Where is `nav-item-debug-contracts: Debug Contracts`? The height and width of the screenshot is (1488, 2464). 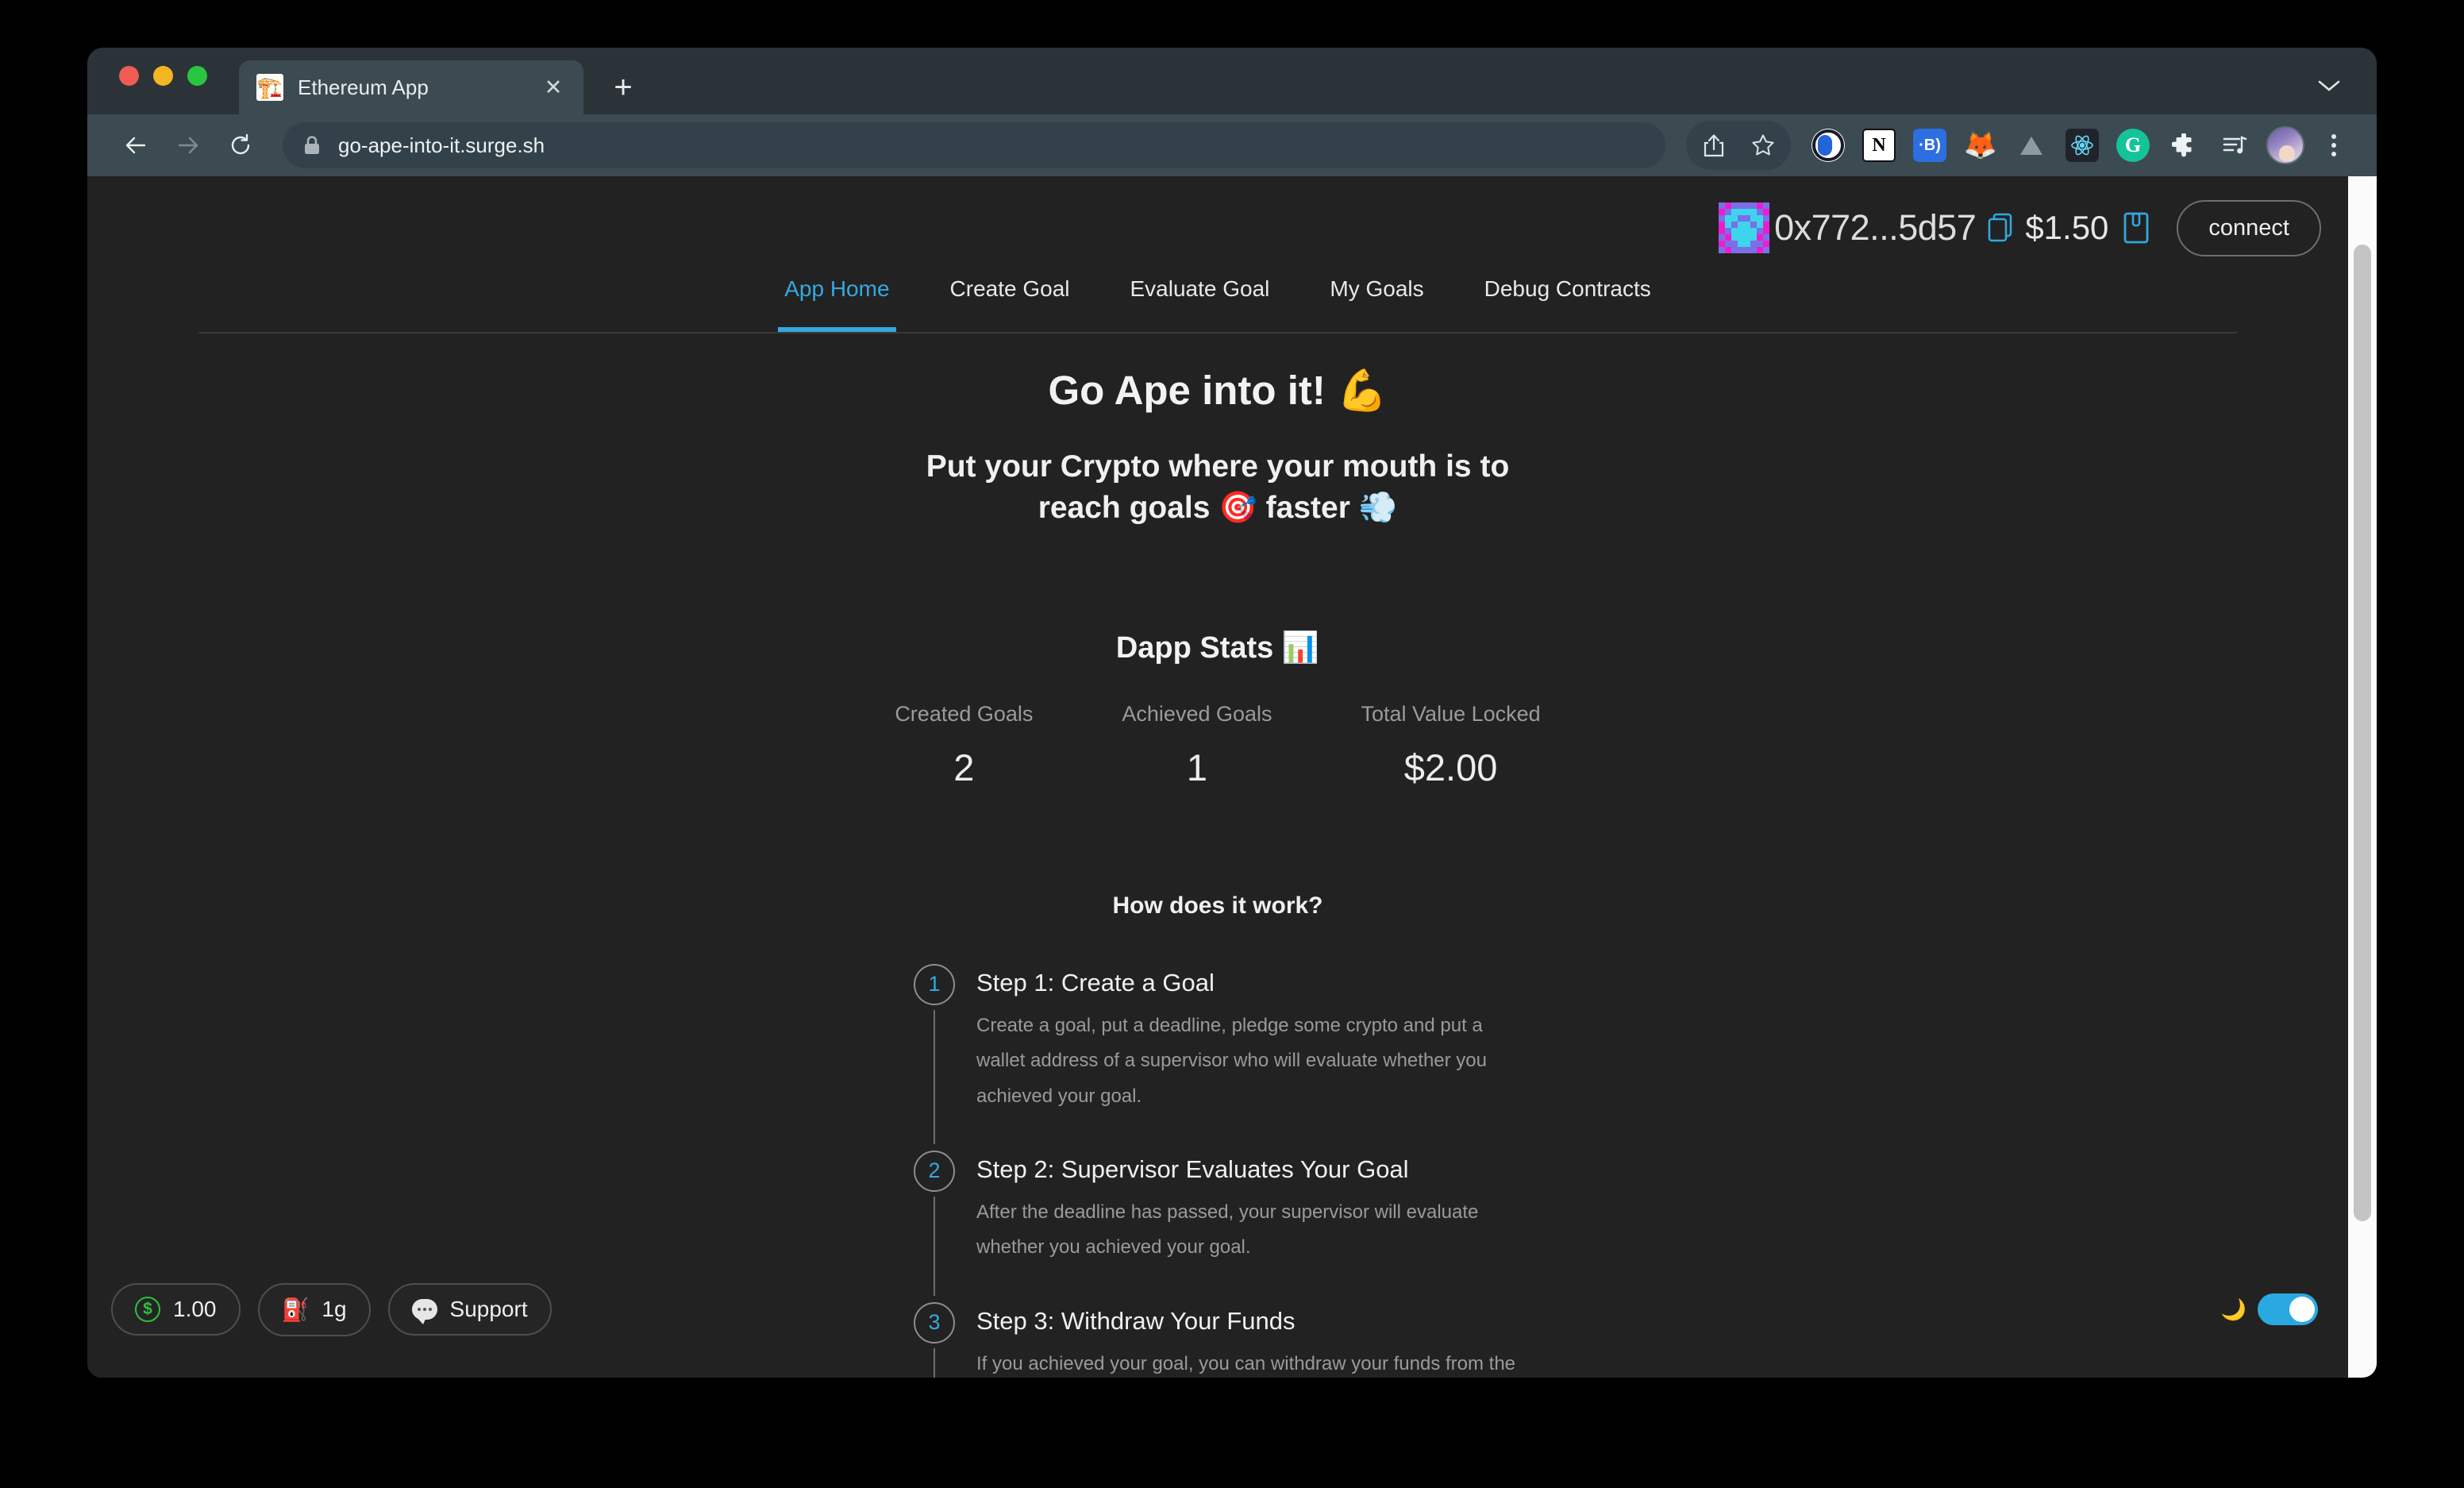
nav-item-debug-contracts: Debug Contracts is located at coordinates (1567, 293).